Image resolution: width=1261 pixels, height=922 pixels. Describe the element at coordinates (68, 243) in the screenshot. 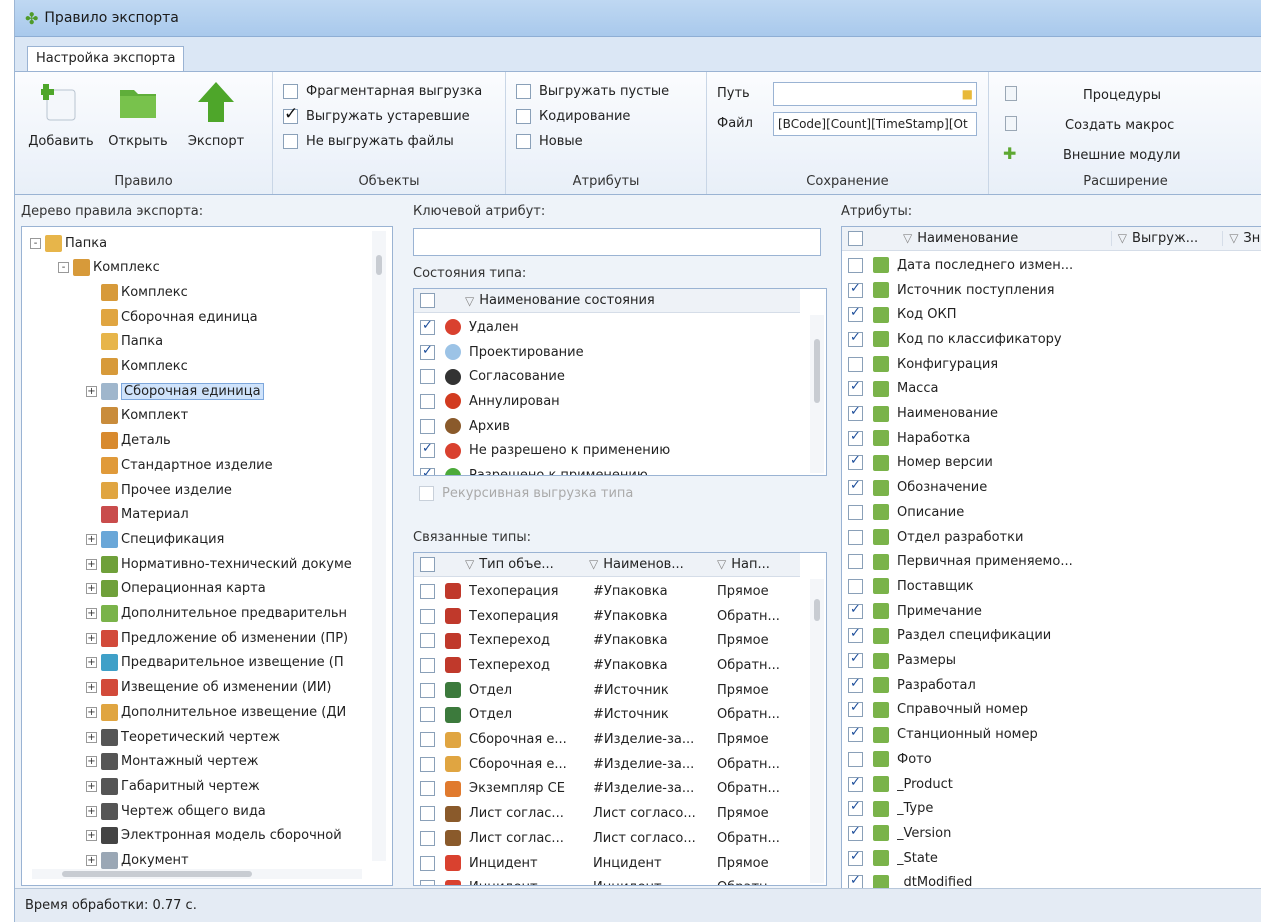

I see `tree-item: - Папка` at that location.